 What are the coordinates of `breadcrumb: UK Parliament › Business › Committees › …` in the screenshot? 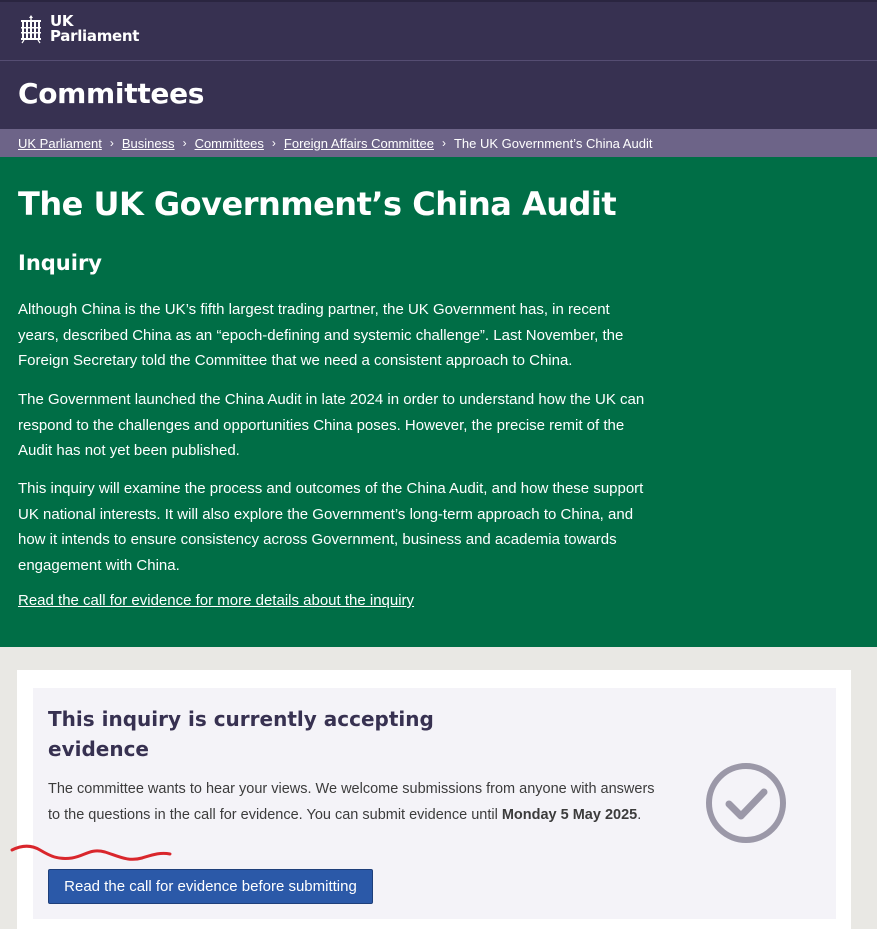 It's located at (438, 143).